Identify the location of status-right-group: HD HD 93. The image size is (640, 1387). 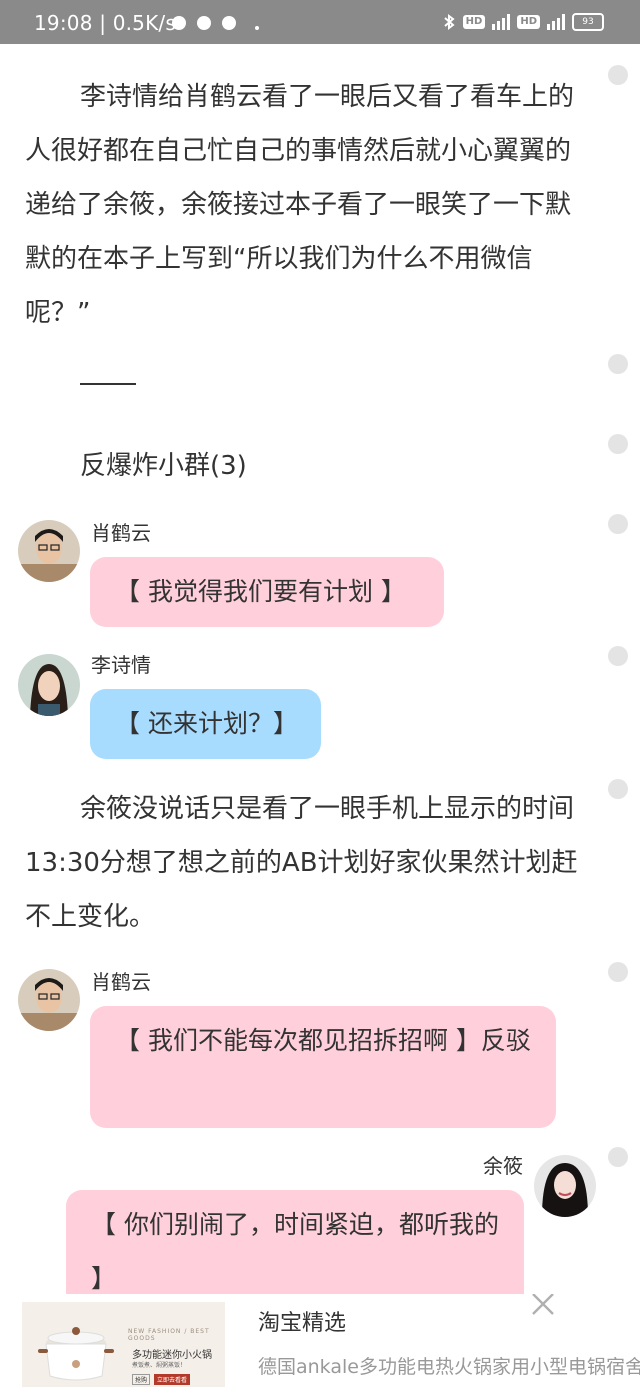
(523, 22).